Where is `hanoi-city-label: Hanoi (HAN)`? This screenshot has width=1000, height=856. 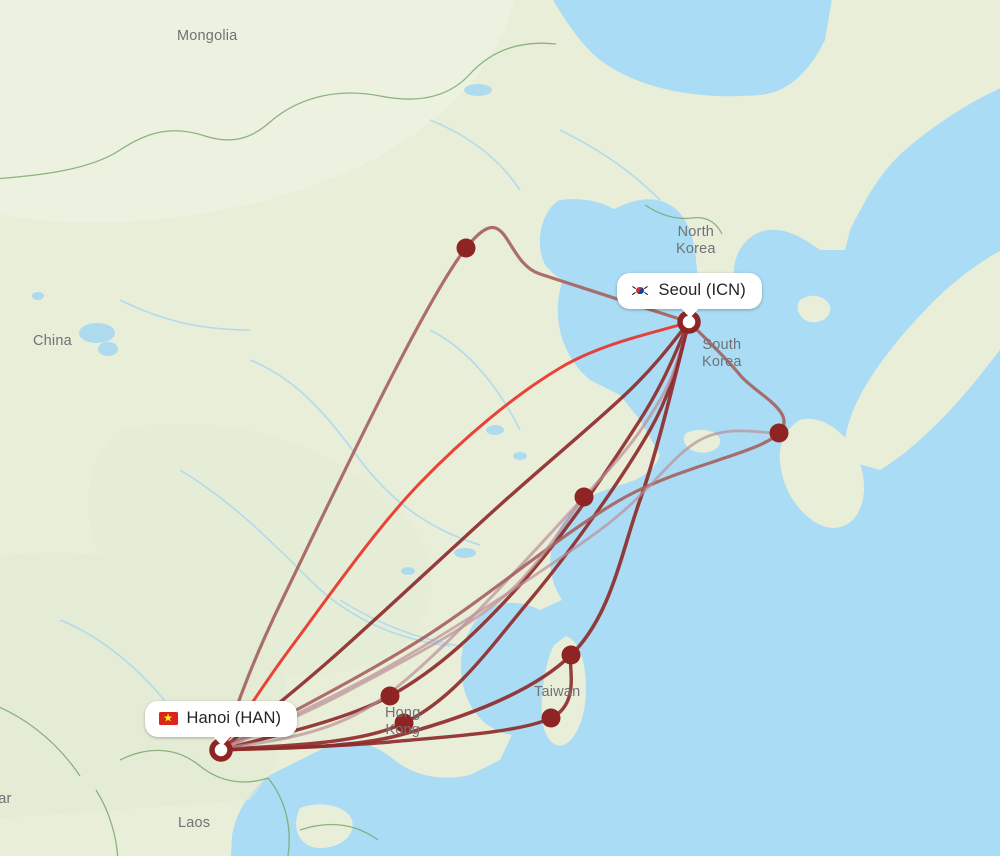 hanoi-city-label: Hanoi (HAN) is located at coordinates (234, 718).